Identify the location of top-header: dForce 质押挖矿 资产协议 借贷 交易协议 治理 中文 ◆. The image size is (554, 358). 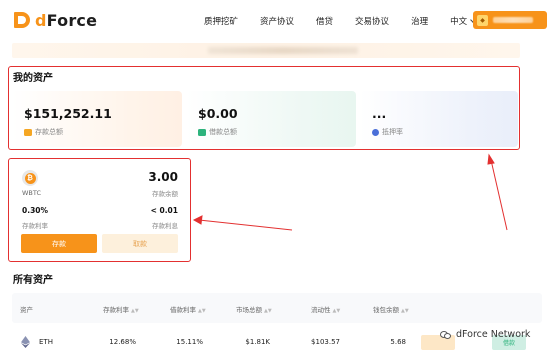
(277, 21).